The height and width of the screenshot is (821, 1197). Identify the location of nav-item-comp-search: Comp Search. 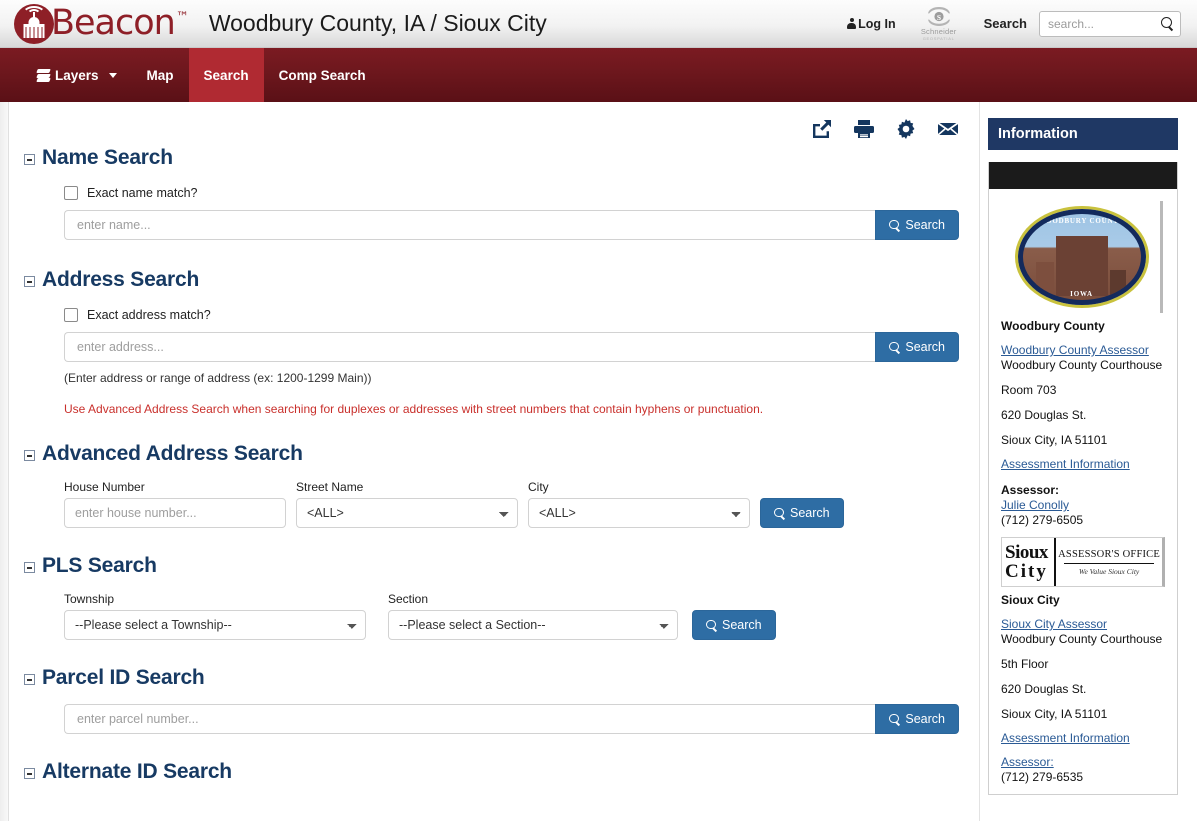
(322, 75).